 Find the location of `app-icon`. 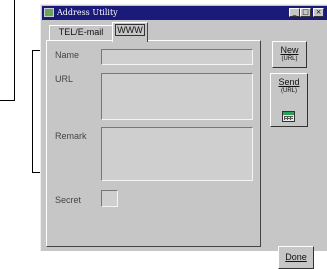

app-icon is located at coordinates (49, 12).